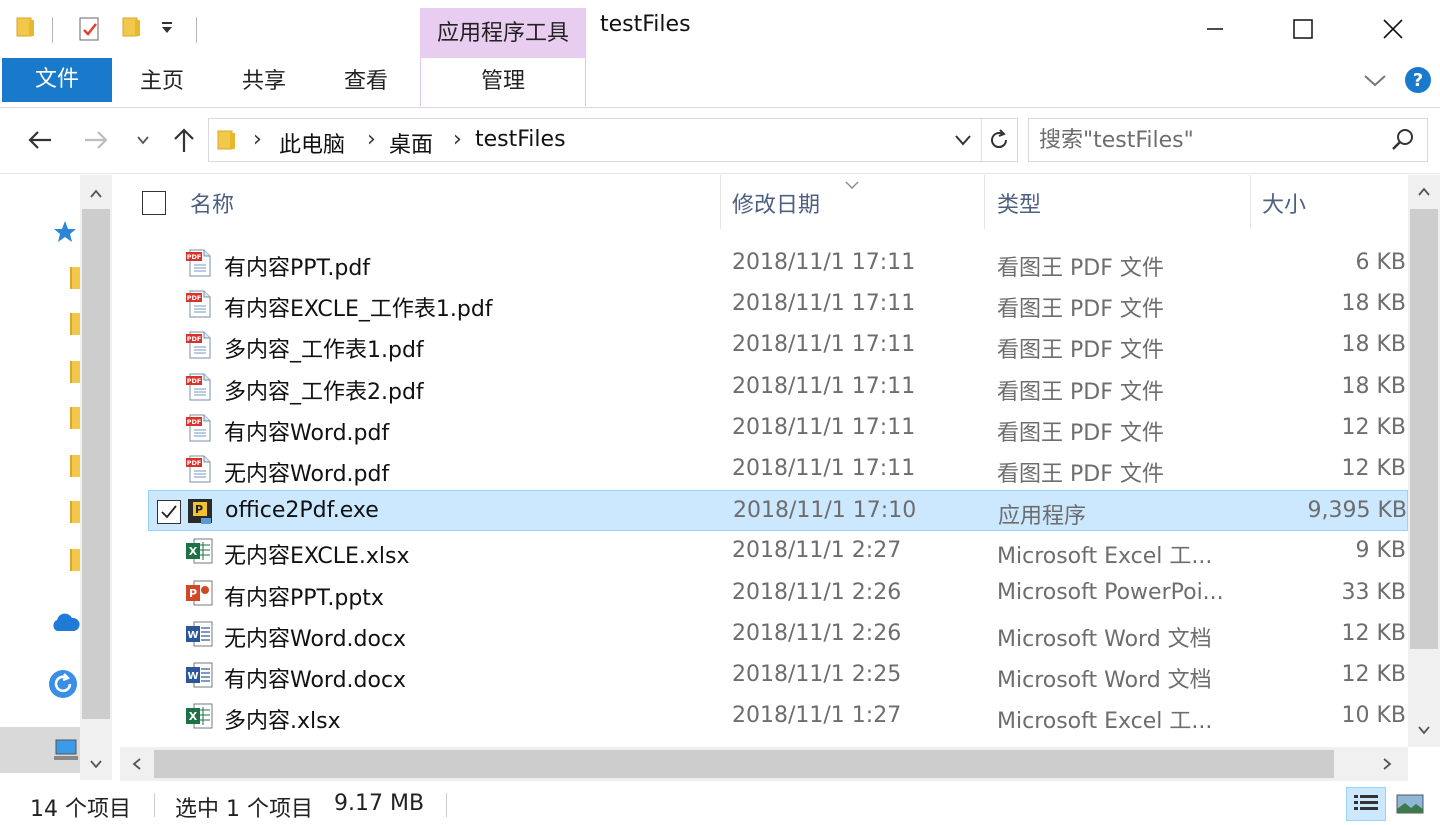  Describe the element at coordinates (137, 764) in the screenshot. I see `scroll-left-icon` at that location.